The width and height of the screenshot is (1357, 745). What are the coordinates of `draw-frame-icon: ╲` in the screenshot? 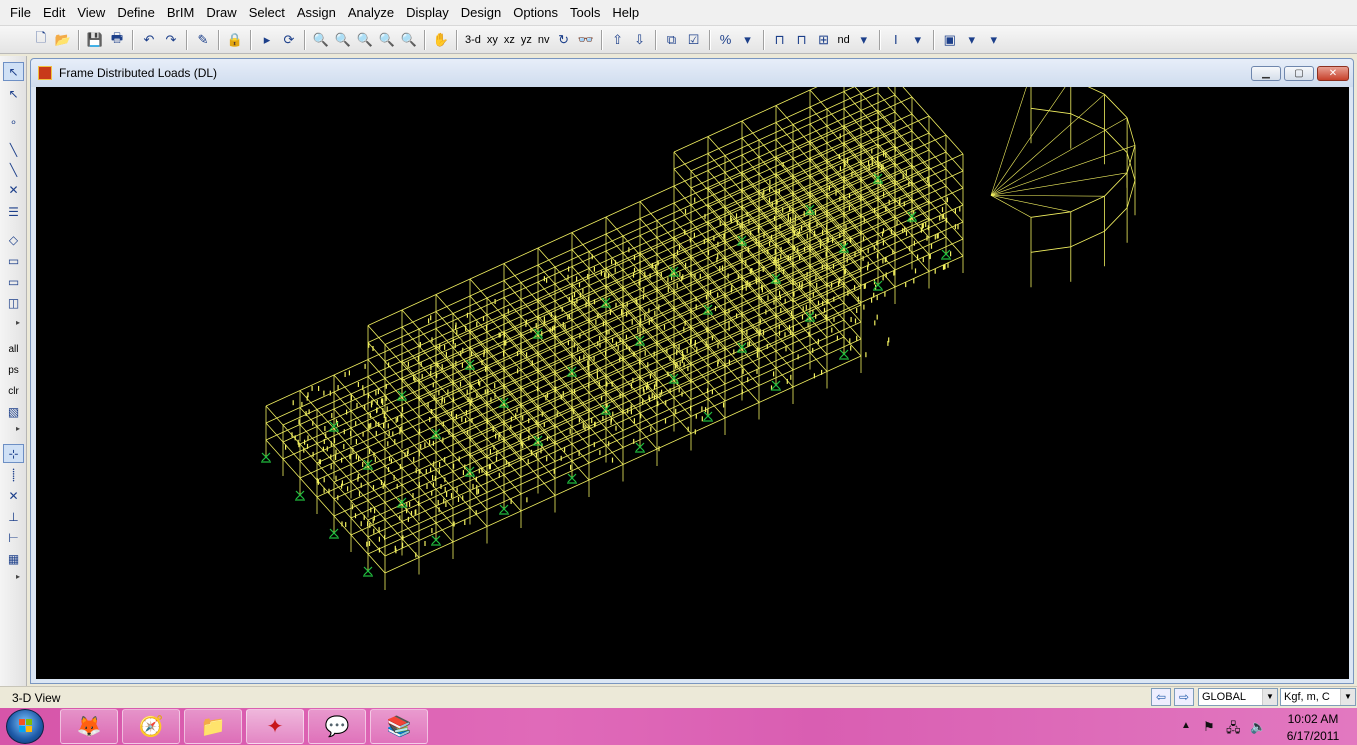 It's located at (13, 149).